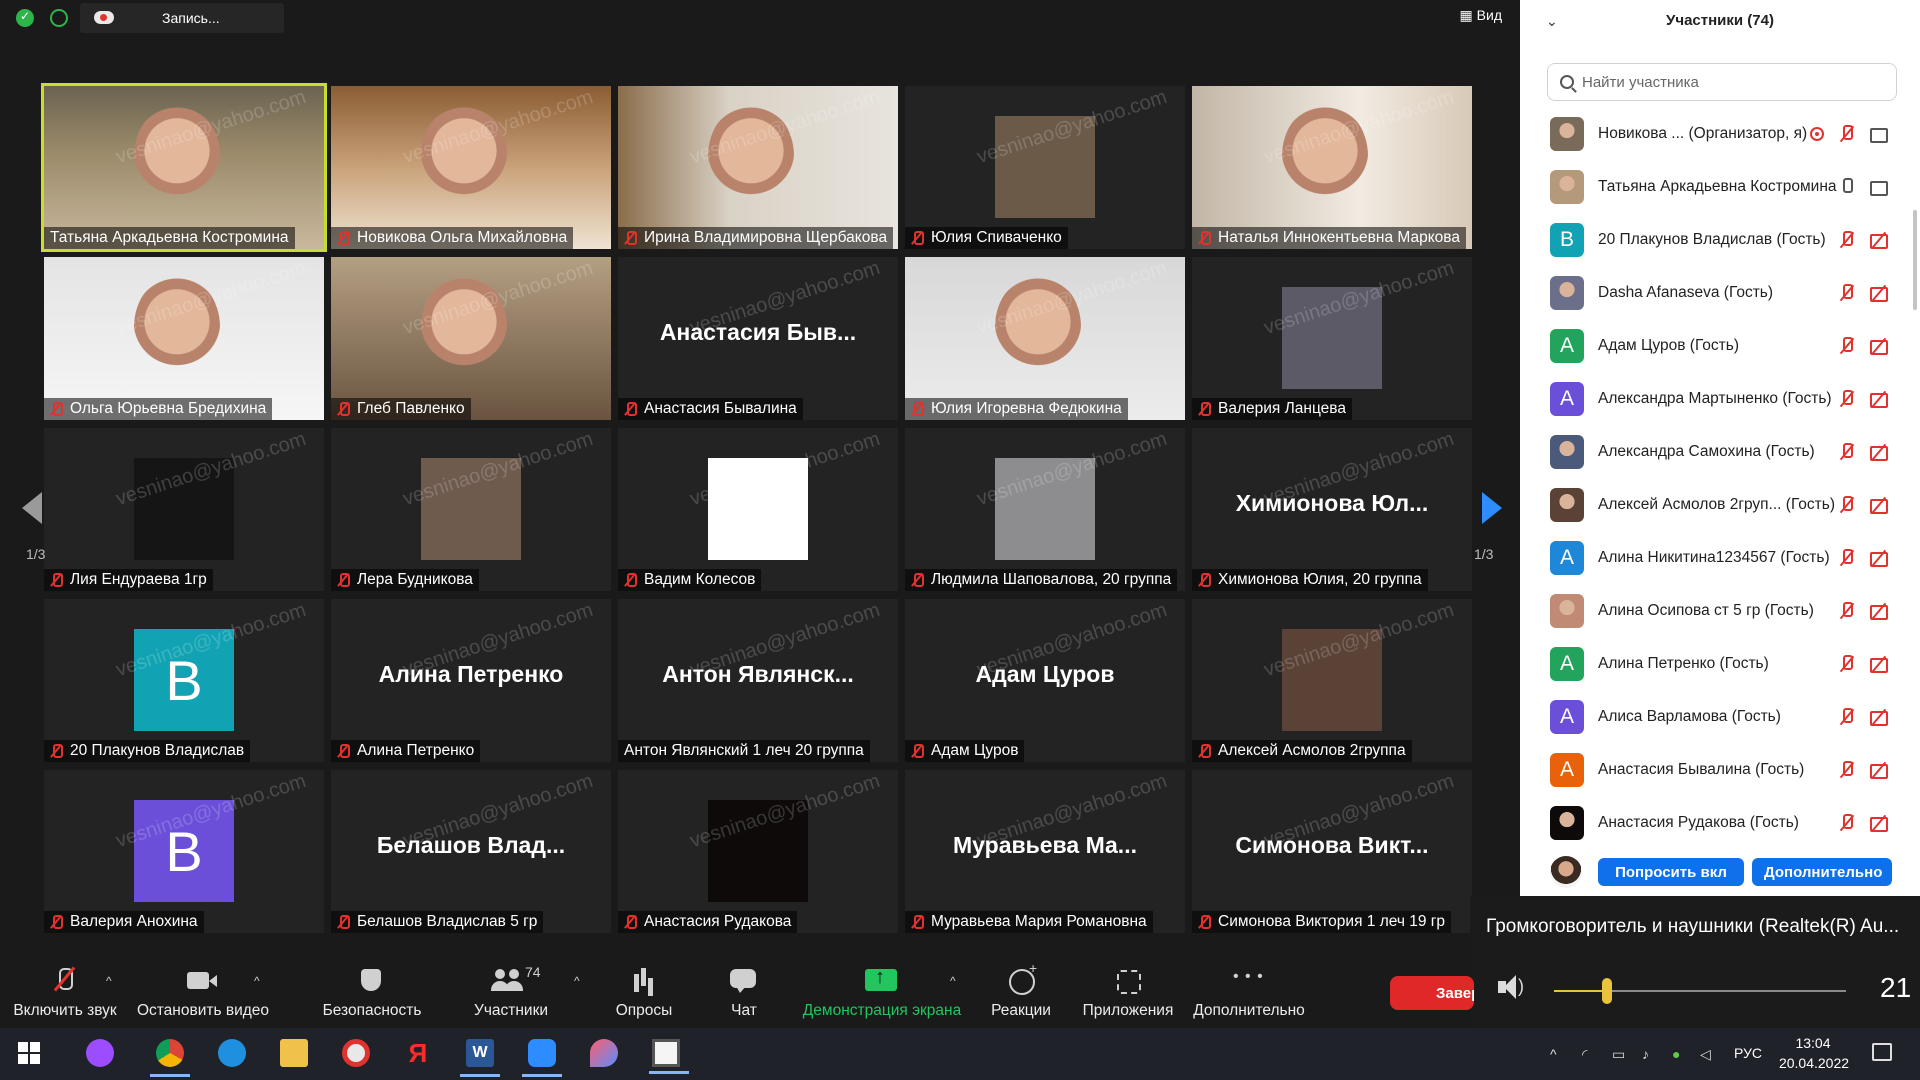  I want to click on audio-options-caret-icon: ^, so click(109, 981).